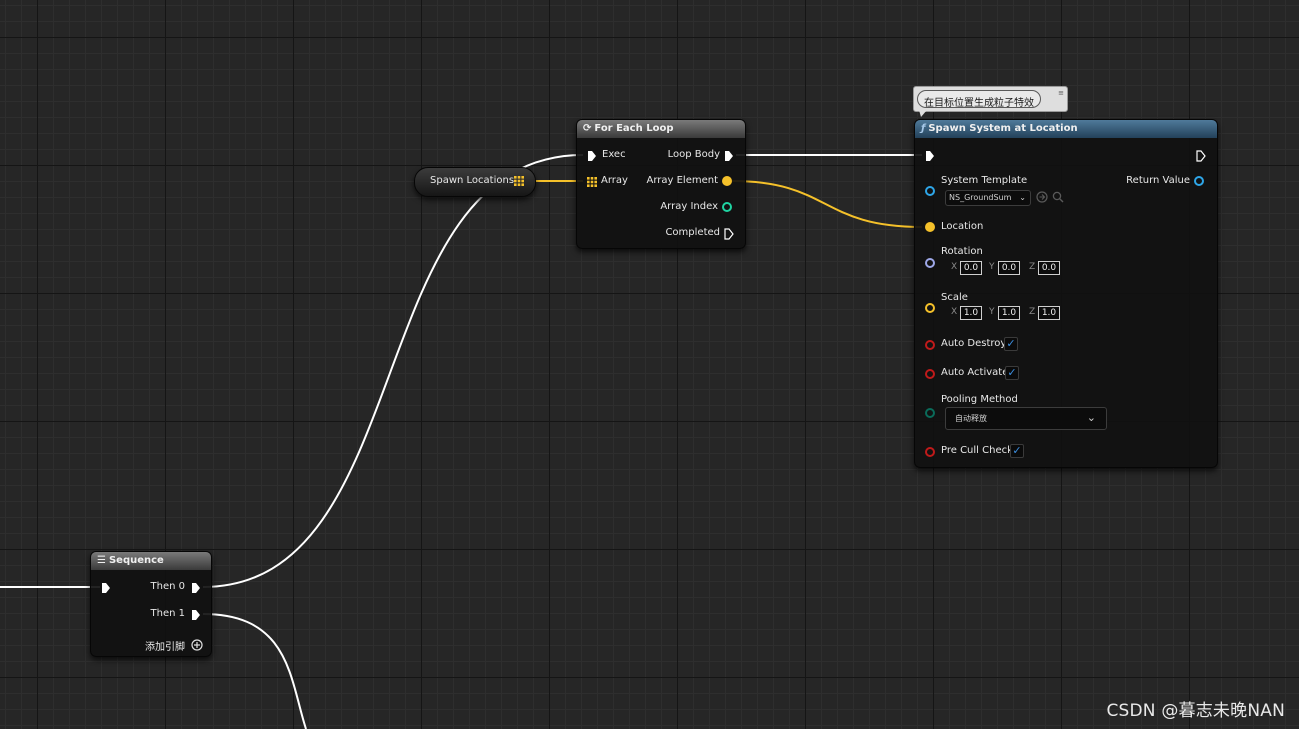 The image size is (1299, 729). I want to click on scale-y-input: 1.0, so click(1009, 313).